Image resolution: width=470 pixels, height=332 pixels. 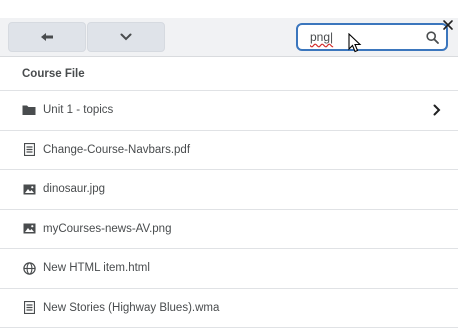 I want to click on close-icon, so click(x=448, y=25).